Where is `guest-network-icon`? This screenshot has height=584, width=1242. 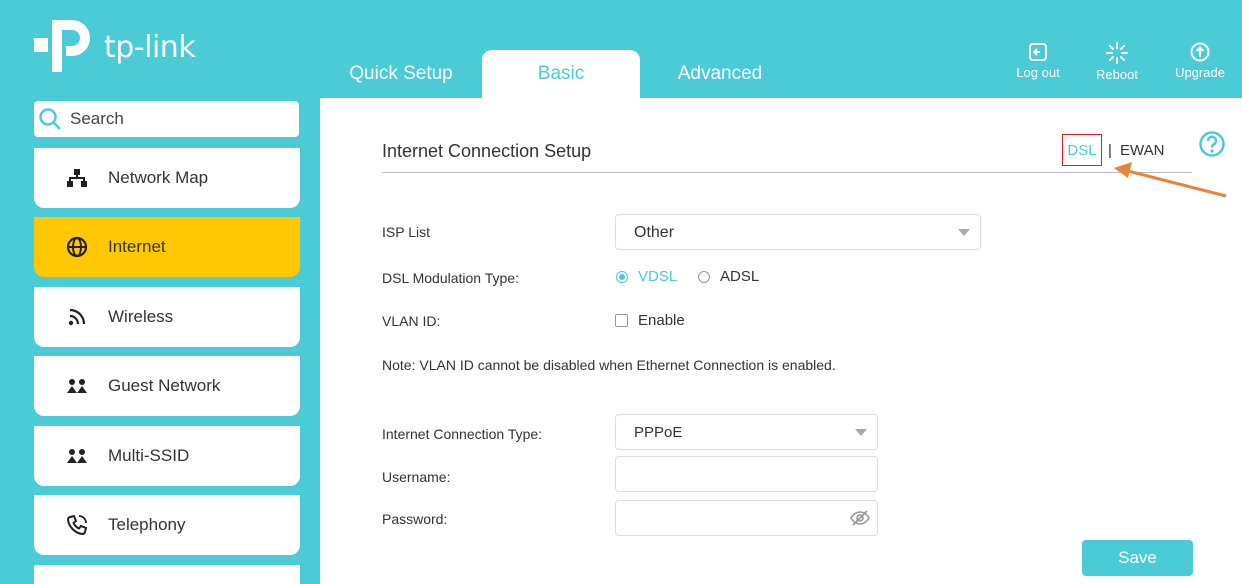 guest-network-icon is located at coordinates (77, 386).